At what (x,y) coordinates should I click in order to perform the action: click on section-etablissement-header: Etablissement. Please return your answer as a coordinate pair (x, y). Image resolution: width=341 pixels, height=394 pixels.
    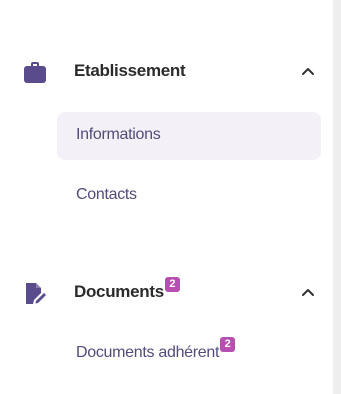
    Looking at the image, I should click on (166, 71).